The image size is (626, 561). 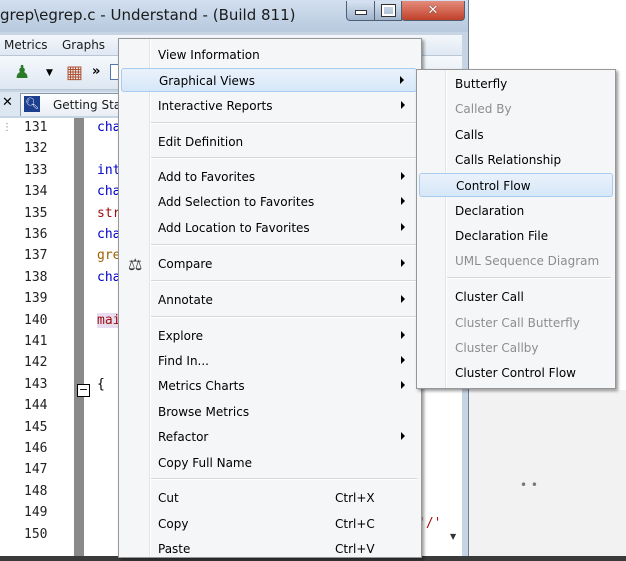 I want to click on submenu-item-cluster-control-flow: Cluster Control Flow, so click(x=516, y=373).